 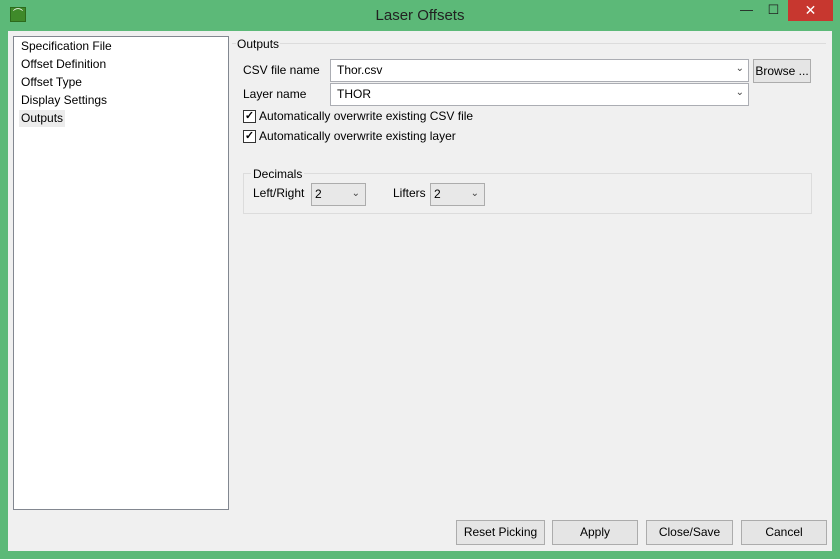 What do you see at coordinates (539, 94) in the screenshot?
I see `layer-name-combo: THOR ⌄` at bounding box center [539, 94].